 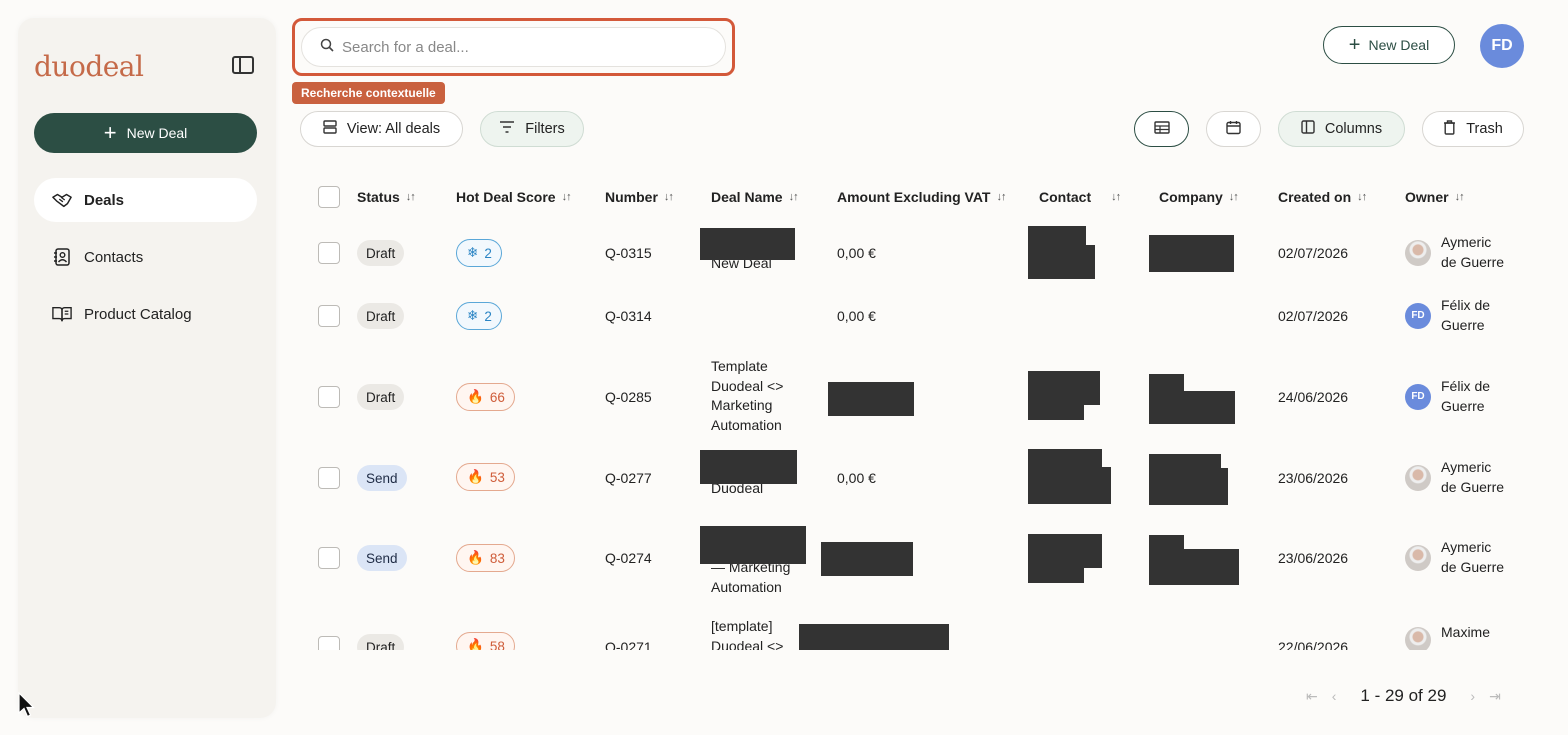 I want to click on select-all-checkbox, so click(x=329, y=197).